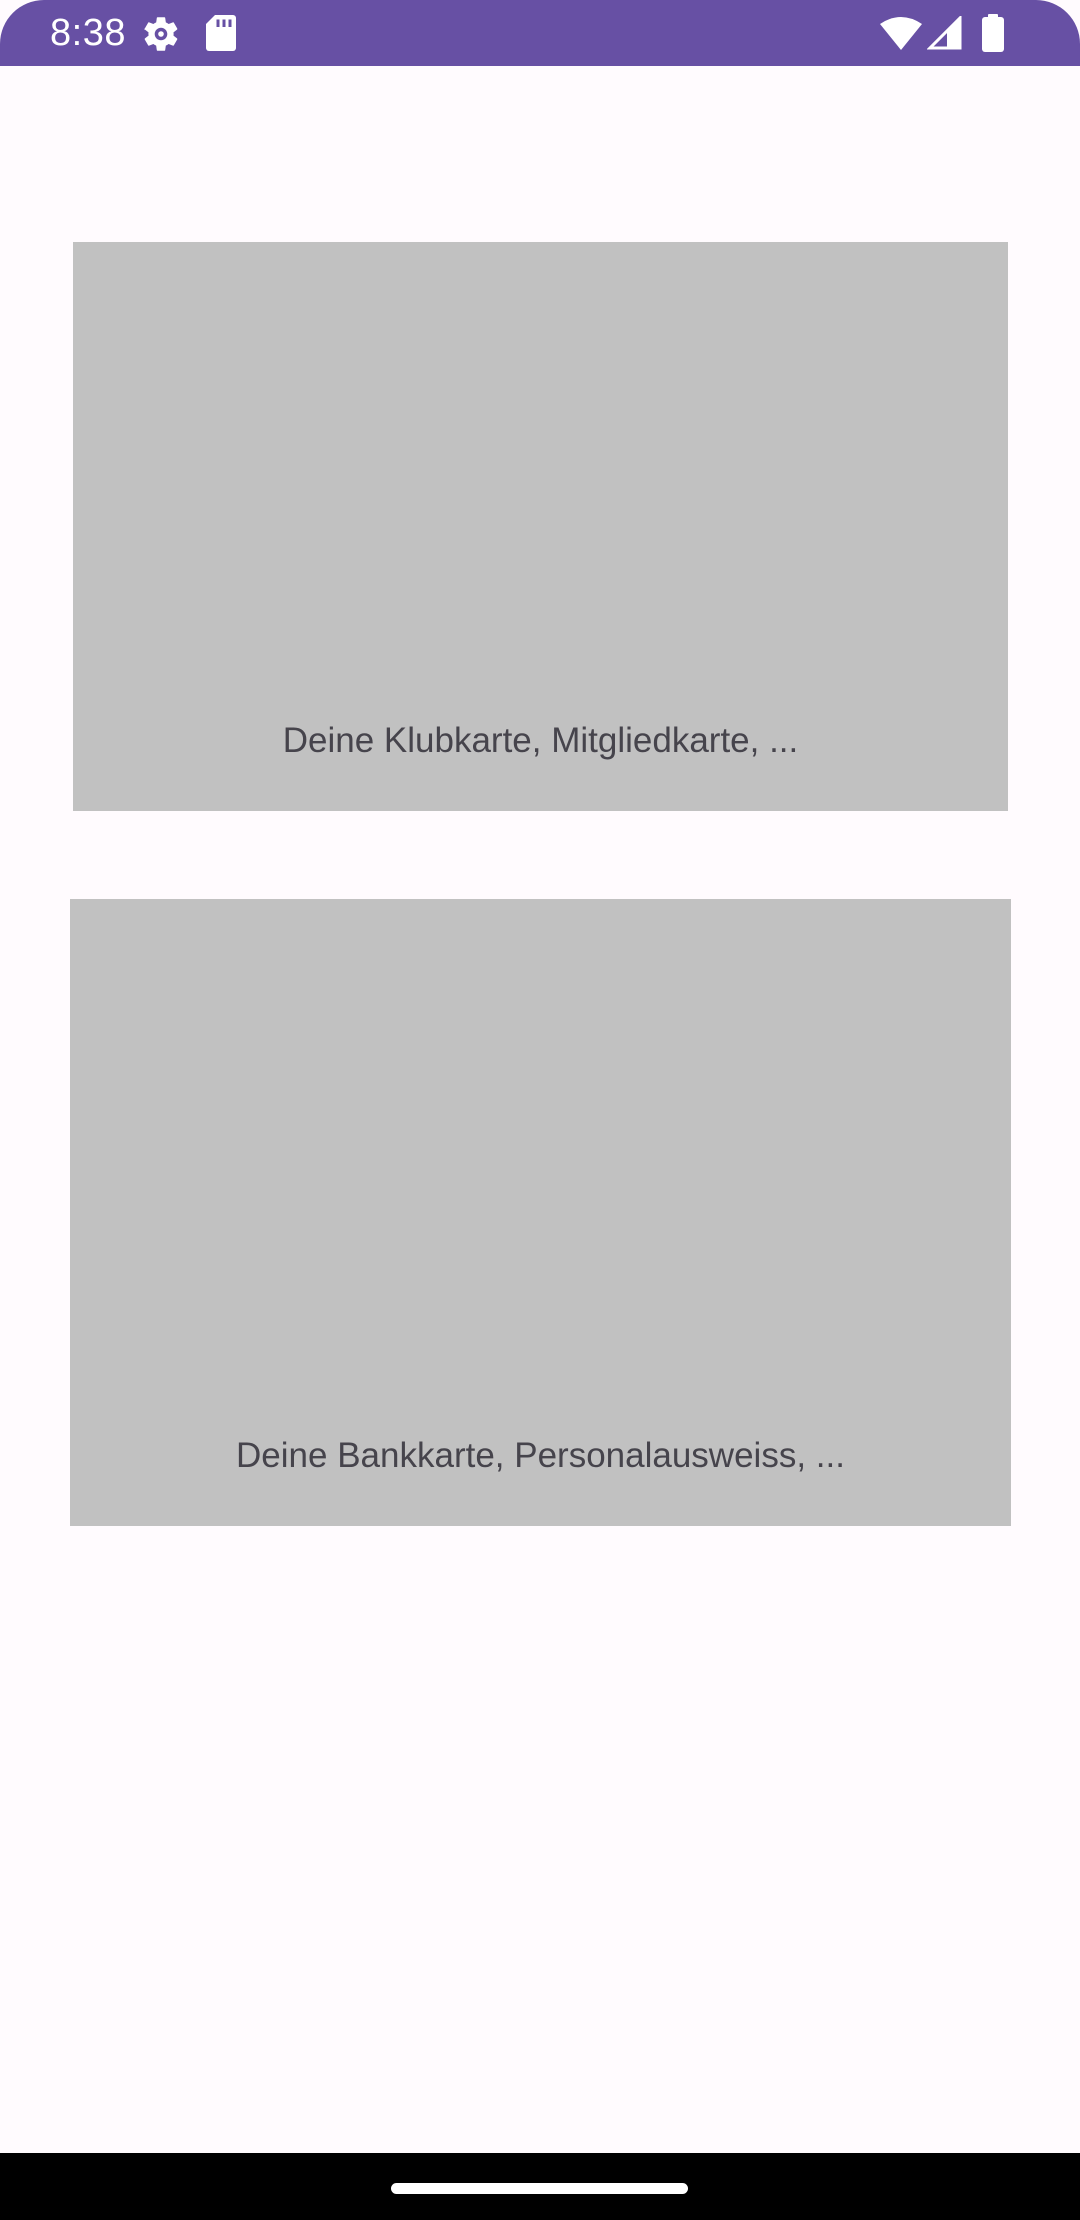 The image size is (1080, 2220). I want to click on settings-gear-icon, so click(161, 34).